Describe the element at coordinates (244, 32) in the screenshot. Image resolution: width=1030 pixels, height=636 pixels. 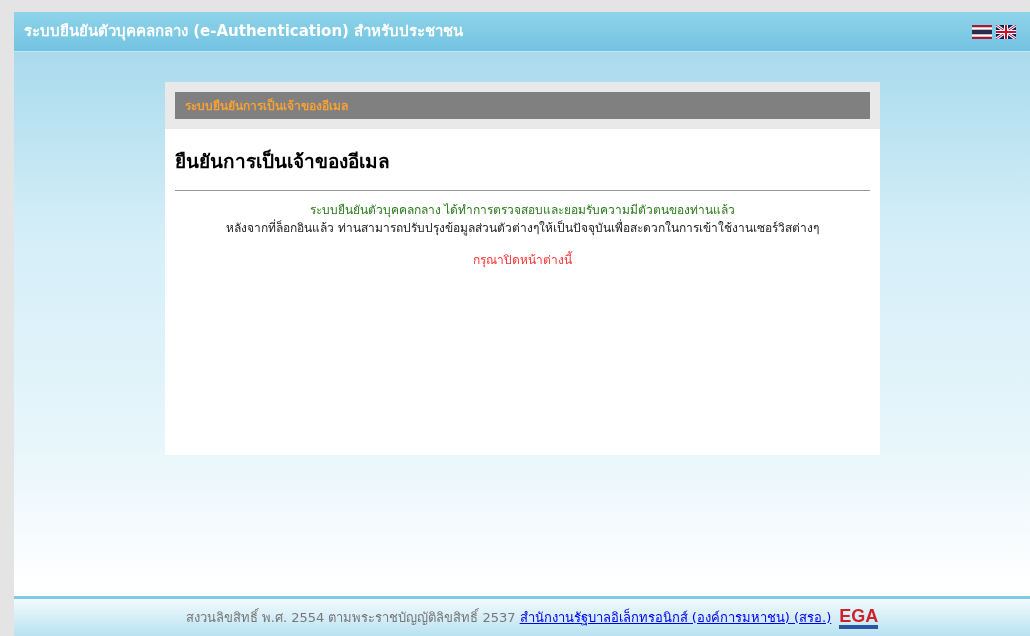
I see `site-title: ระบบยืนยันตัวบุคคลกลาง (e-Authentication) สำหรับประชาชน` at that location.